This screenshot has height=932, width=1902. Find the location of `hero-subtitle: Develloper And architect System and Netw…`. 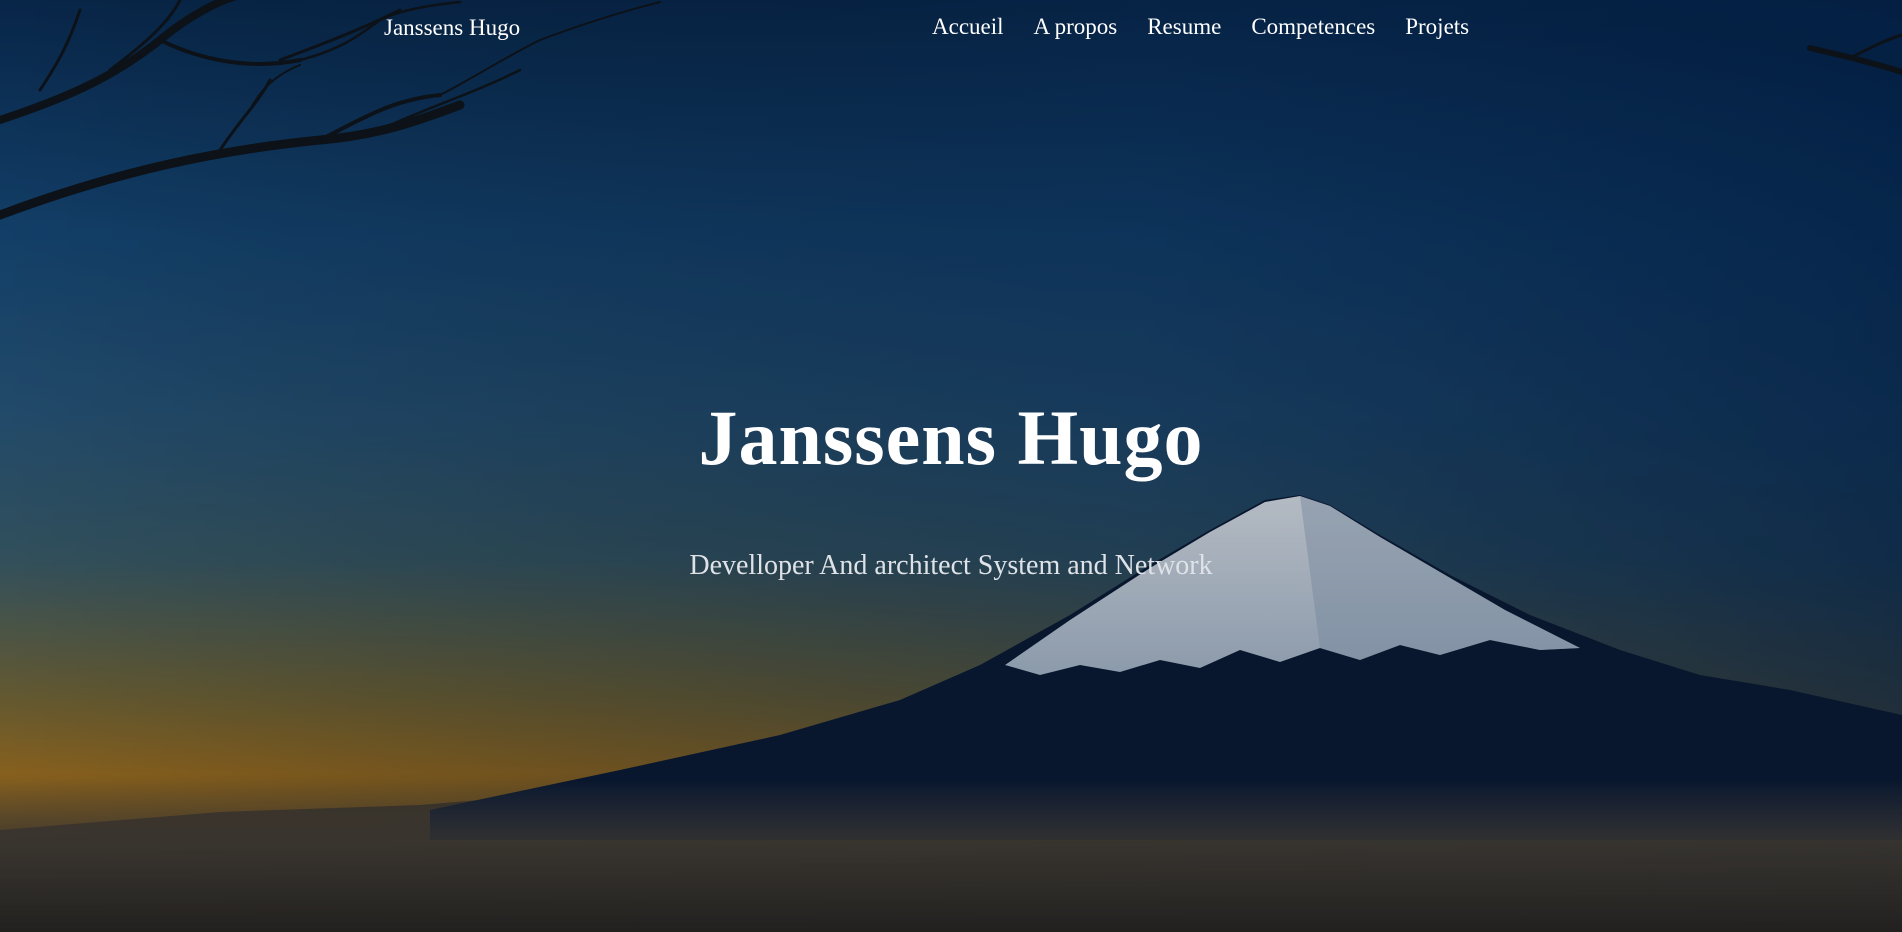

hero-subtitle: Develloper And architect System and Netw… is located at coordinates (951, 565).